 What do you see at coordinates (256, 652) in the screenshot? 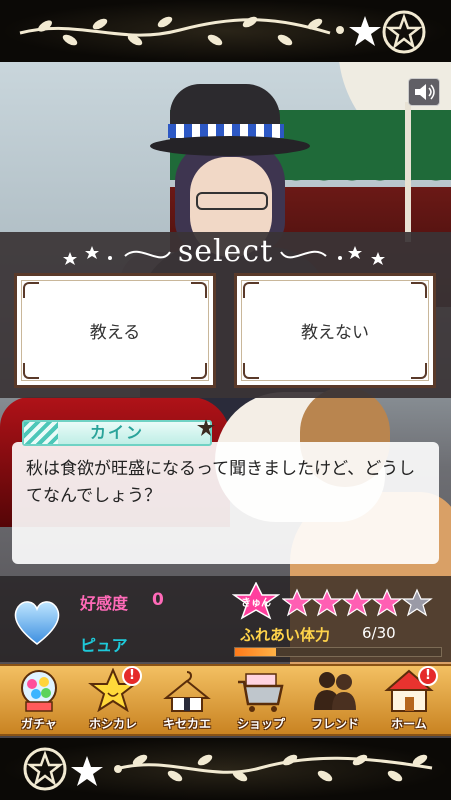
I see `stamina-fill` at bounding box center [256, 652].